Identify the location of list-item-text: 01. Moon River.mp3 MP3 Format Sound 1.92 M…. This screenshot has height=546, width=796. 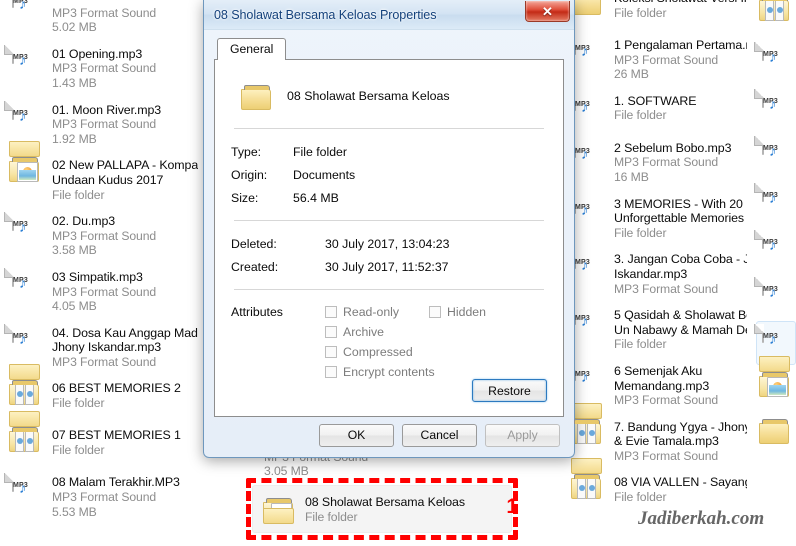
(106, 124).